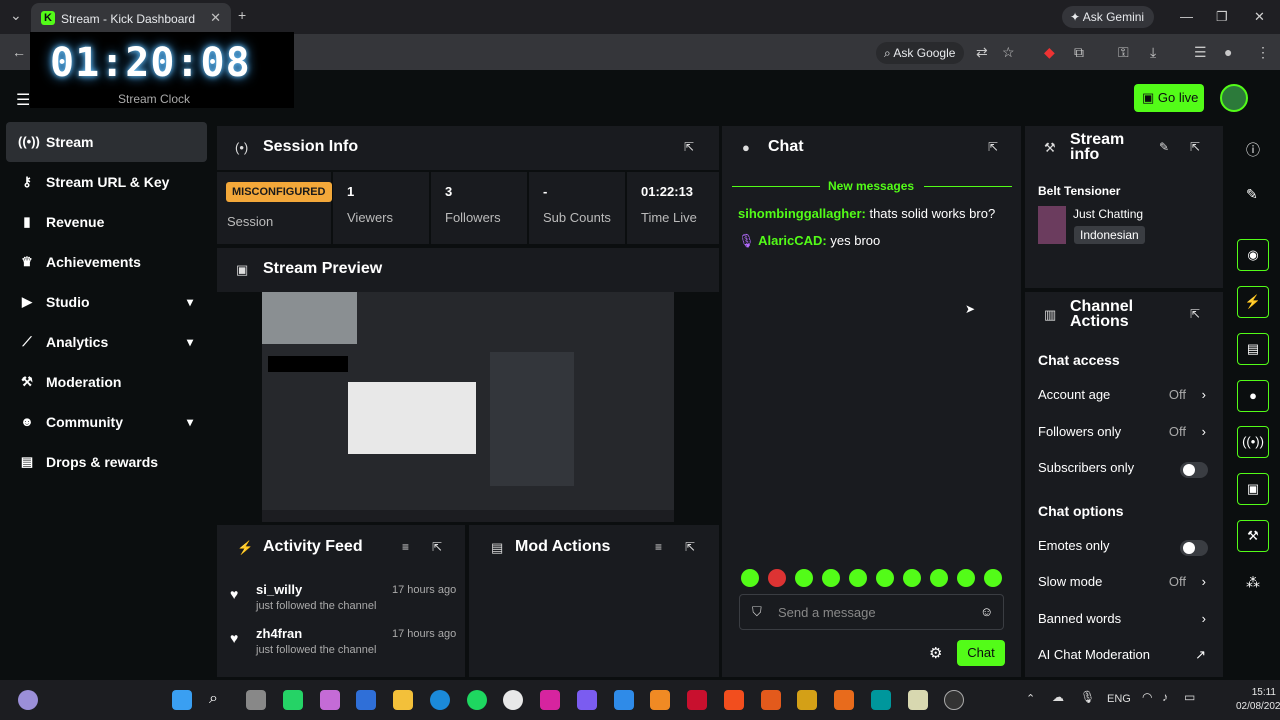 The height and width of the screenshot is (720, 1280). What do you see at coordinates (697, 700) in the screenshot?
I see `solidworks-icon` at bounding box center [697, 700].